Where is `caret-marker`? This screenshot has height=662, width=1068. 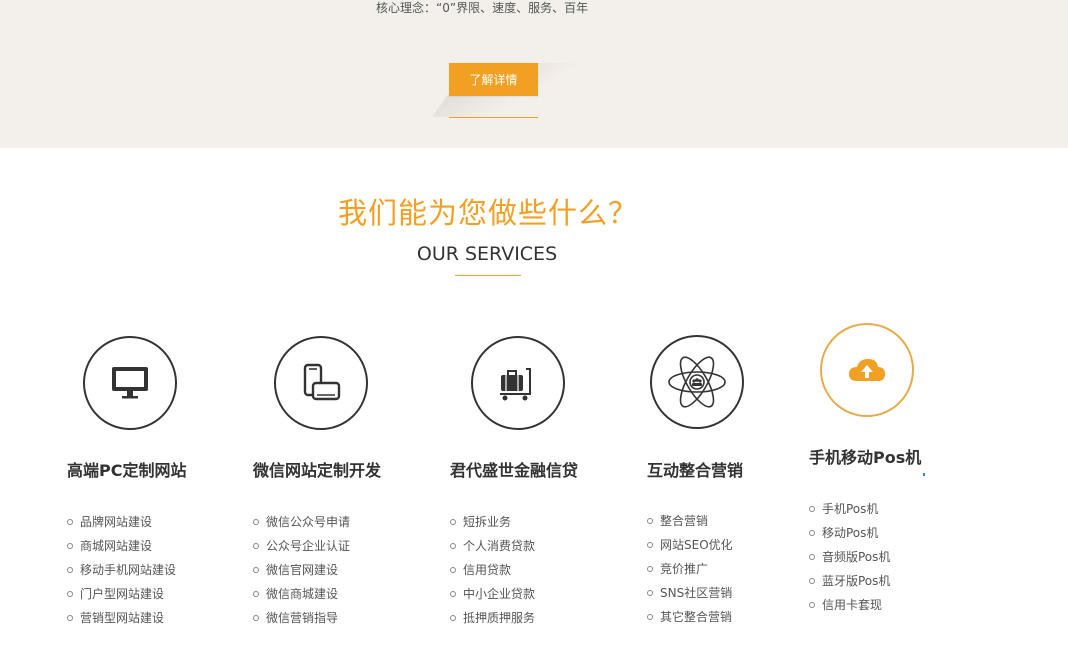
caret-marker is located at coordinates (924, 474).